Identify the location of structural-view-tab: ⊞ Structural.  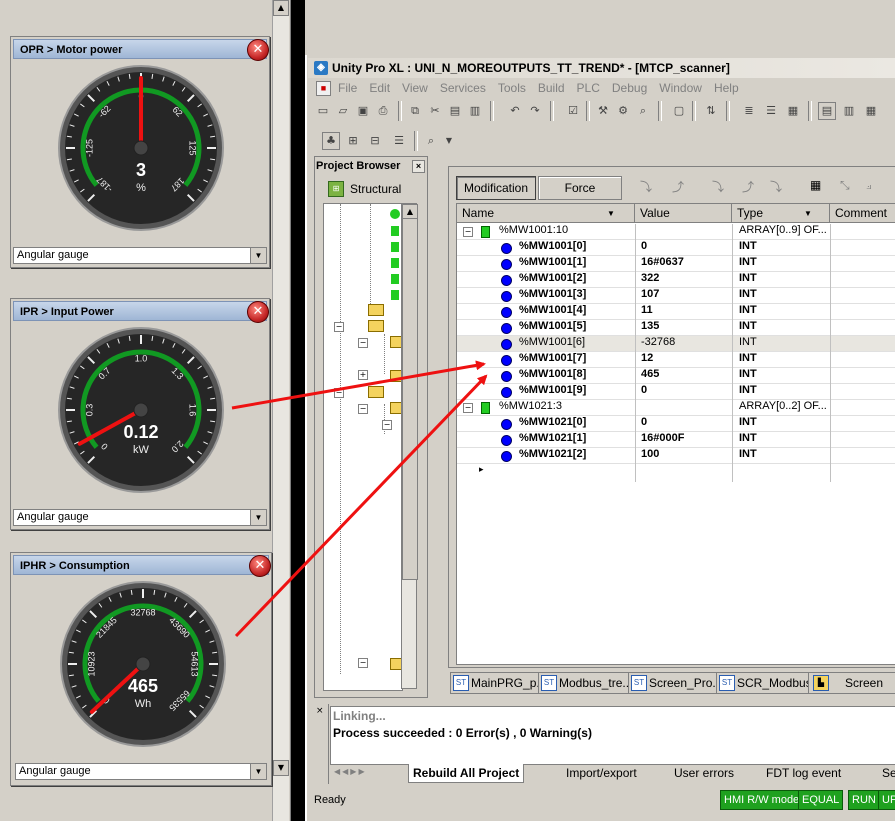
(371, 189).